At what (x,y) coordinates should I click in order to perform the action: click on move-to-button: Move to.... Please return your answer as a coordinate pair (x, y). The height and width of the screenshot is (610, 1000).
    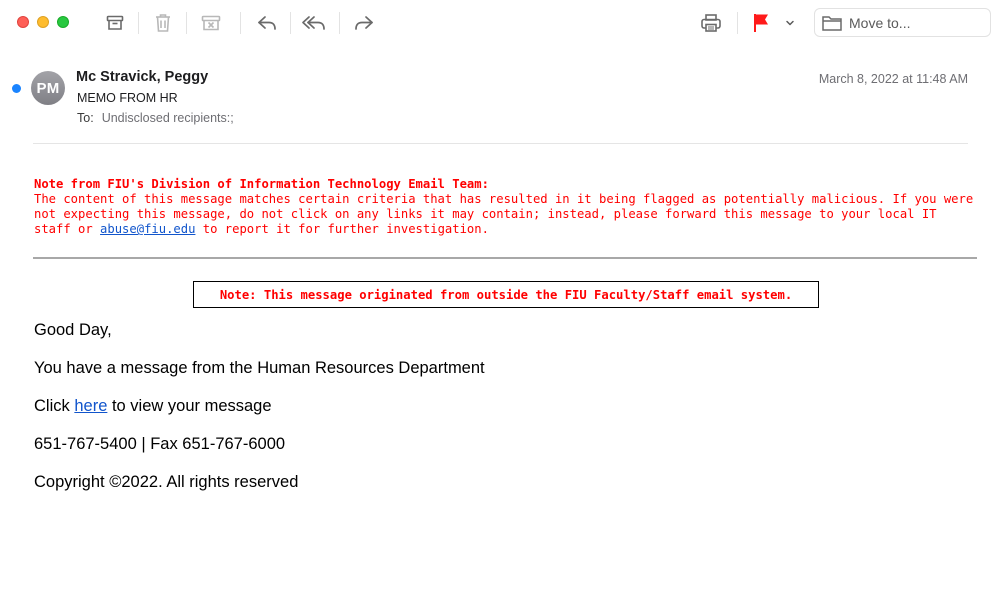
    Looking at the image, I should click on (902, 22).